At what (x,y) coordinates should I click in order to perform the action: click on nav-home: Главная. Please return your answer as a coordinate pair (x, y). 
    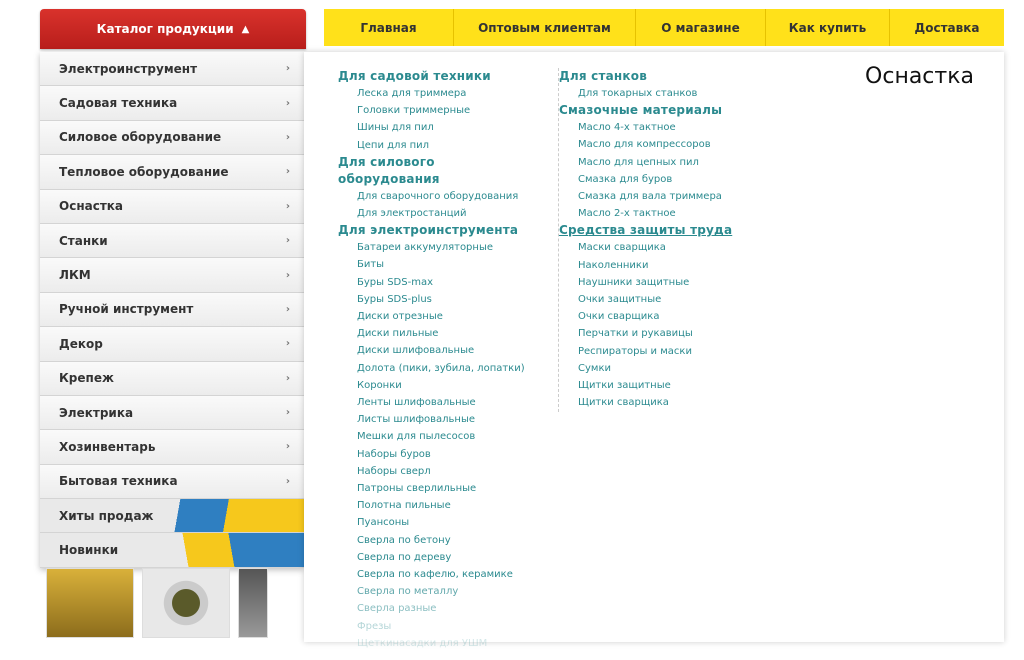
    Looking at the image, I should click on (389, 27).